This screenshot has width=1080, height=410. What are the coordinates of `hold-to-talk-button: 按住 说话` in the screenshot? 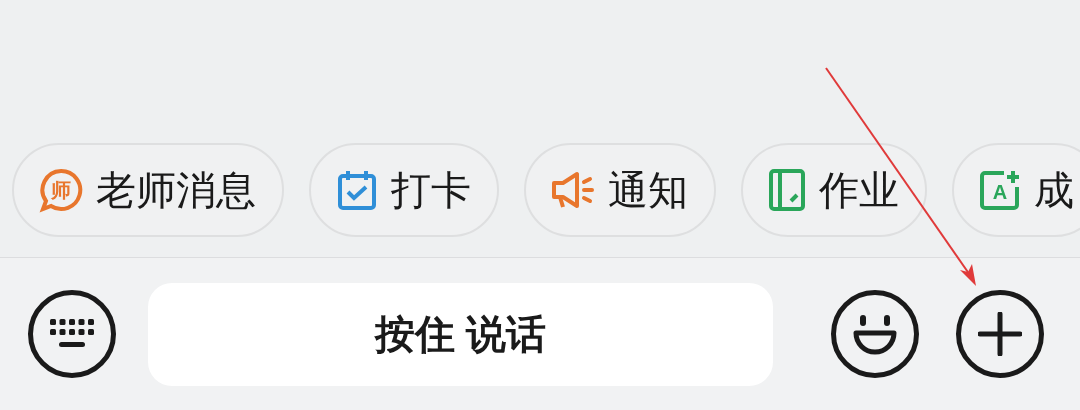 It's located at (460, 334).